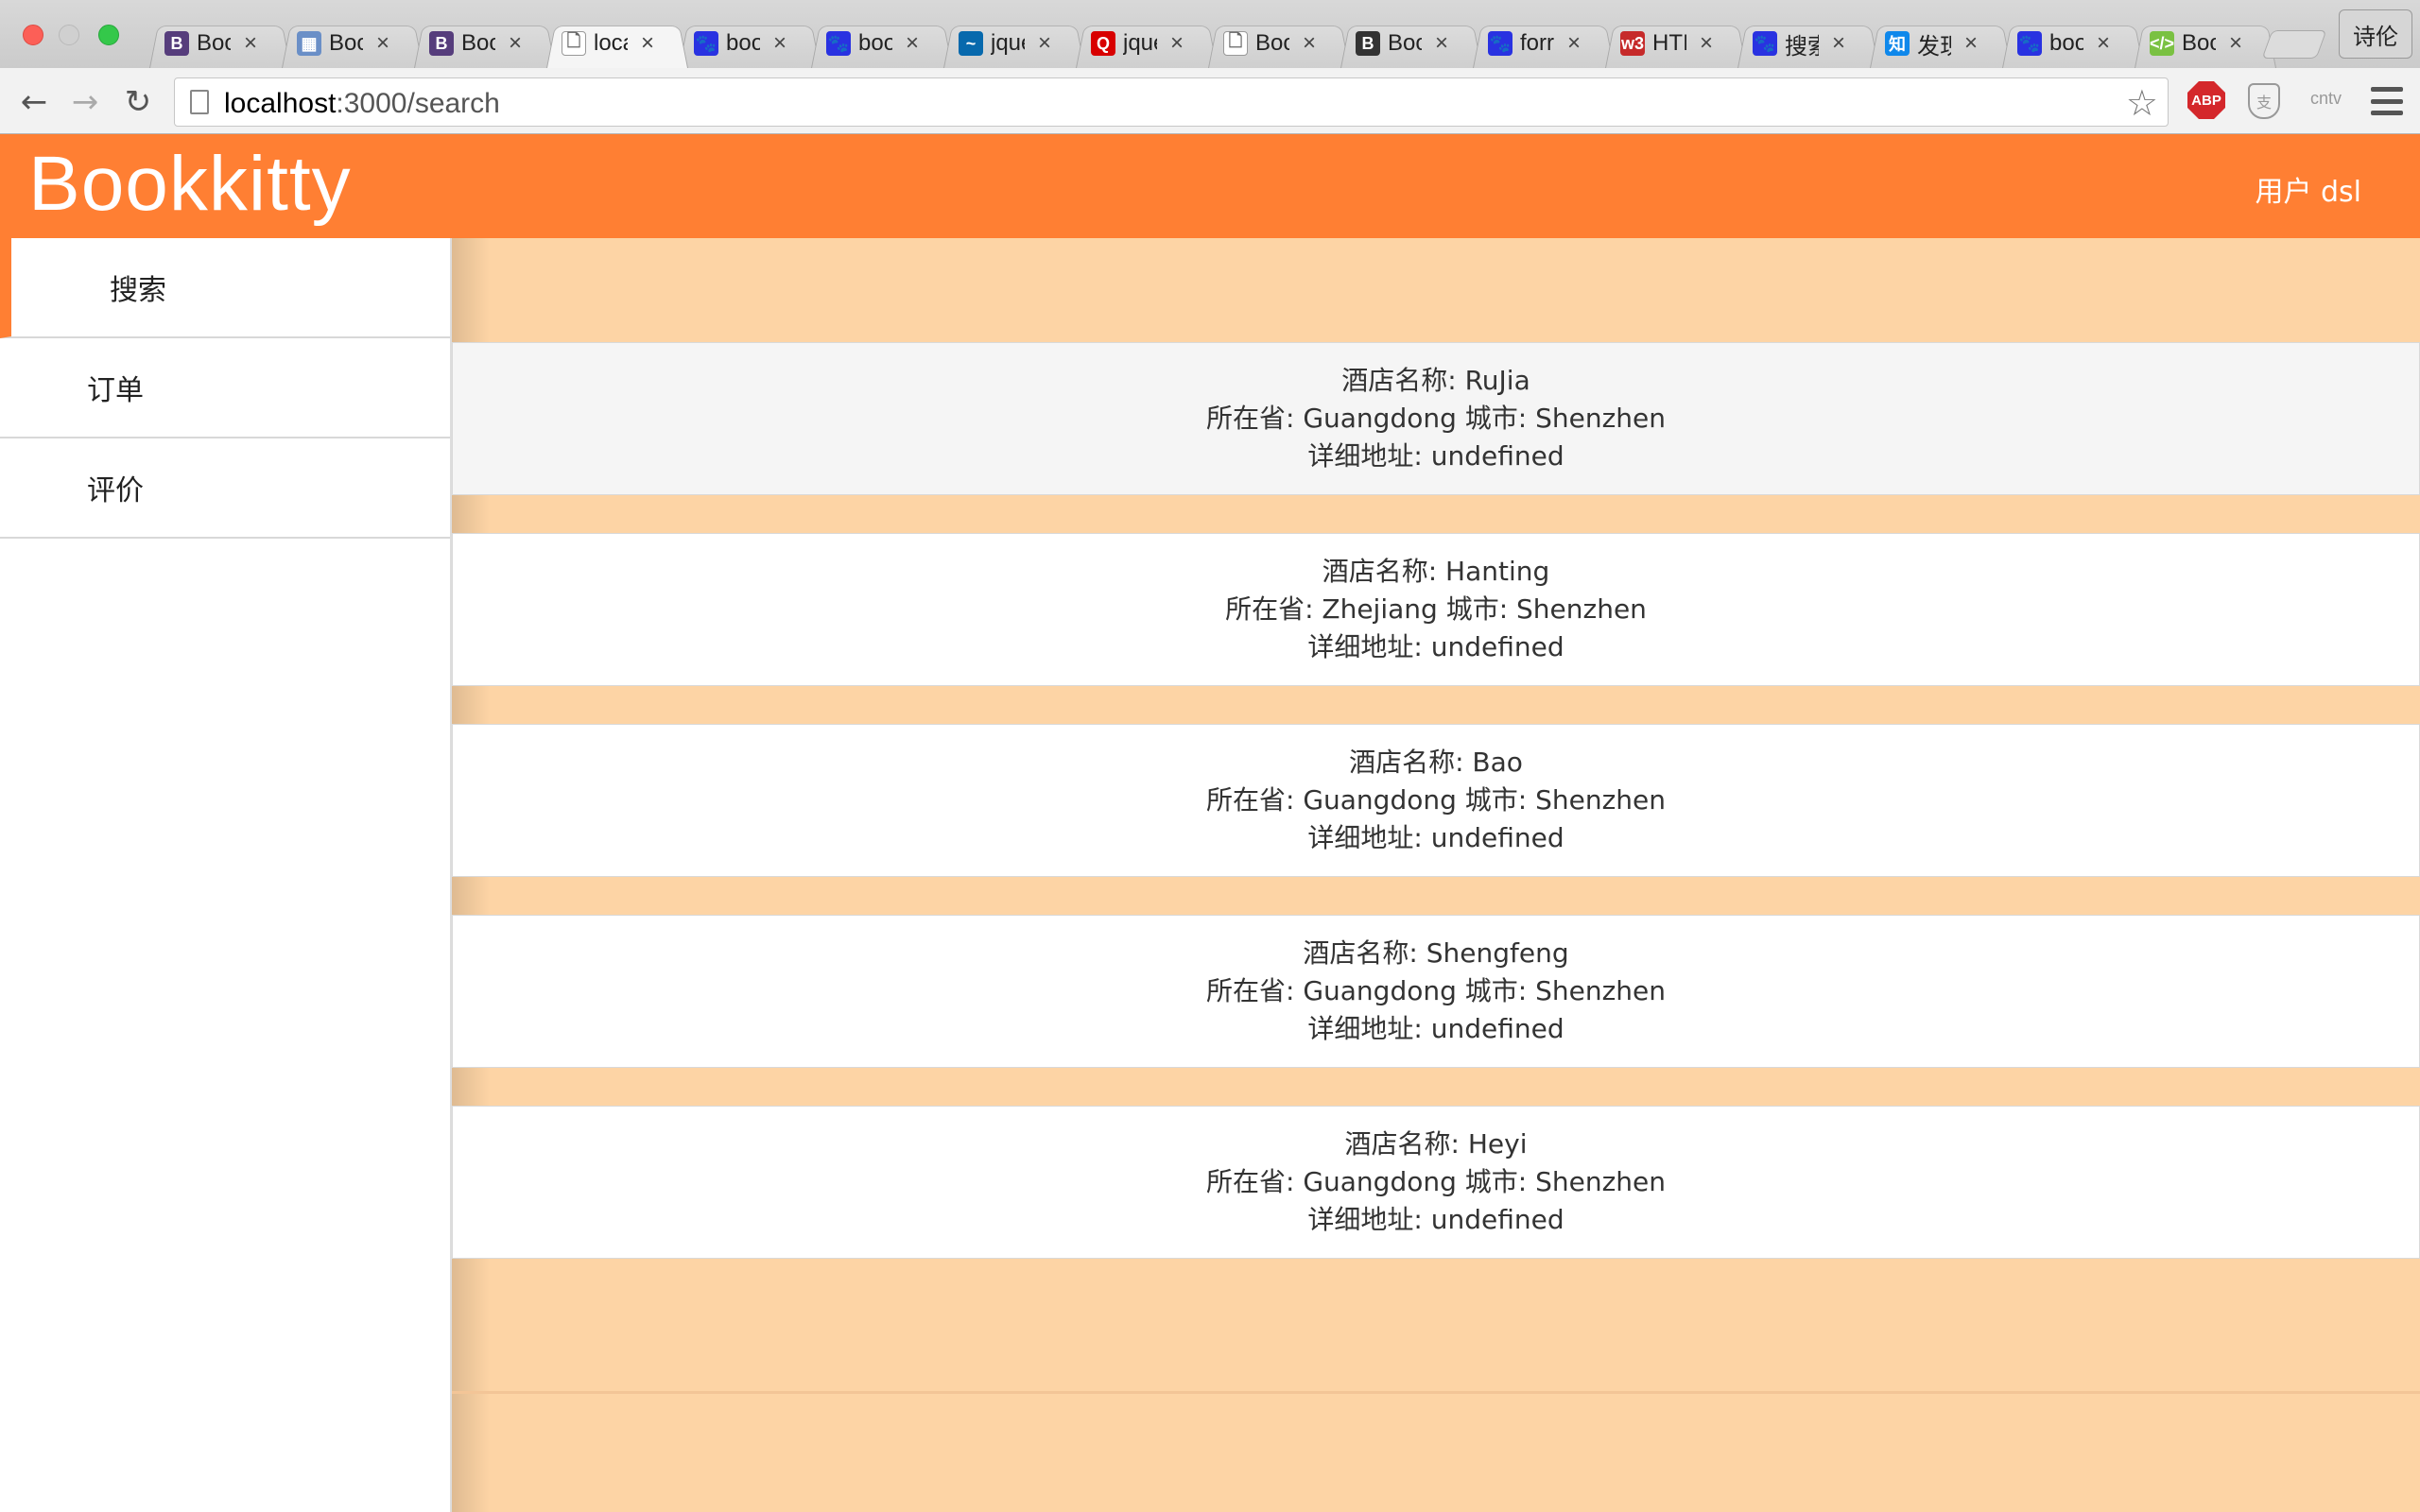  I want to click on new-tab-button, so click(2294, 44).